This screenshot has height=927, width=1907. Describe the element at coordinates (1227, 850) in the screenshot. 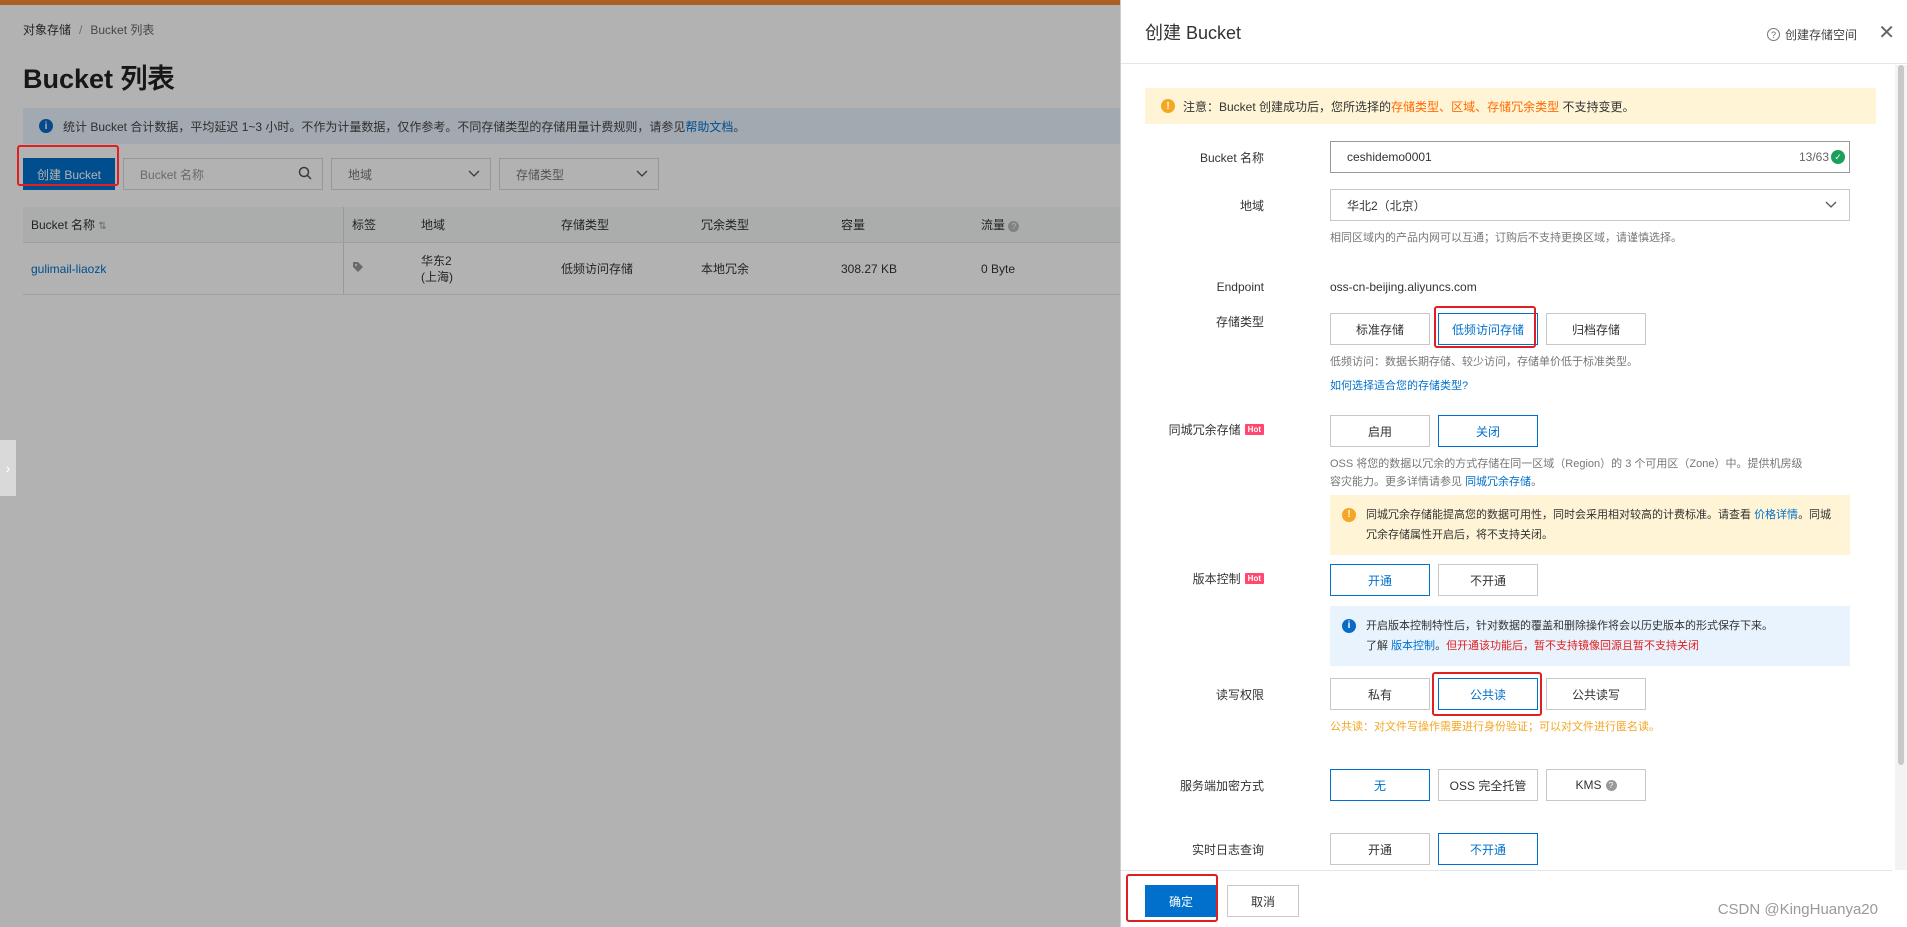

I see `realtime-log-label: 实时日志查询` at that location.